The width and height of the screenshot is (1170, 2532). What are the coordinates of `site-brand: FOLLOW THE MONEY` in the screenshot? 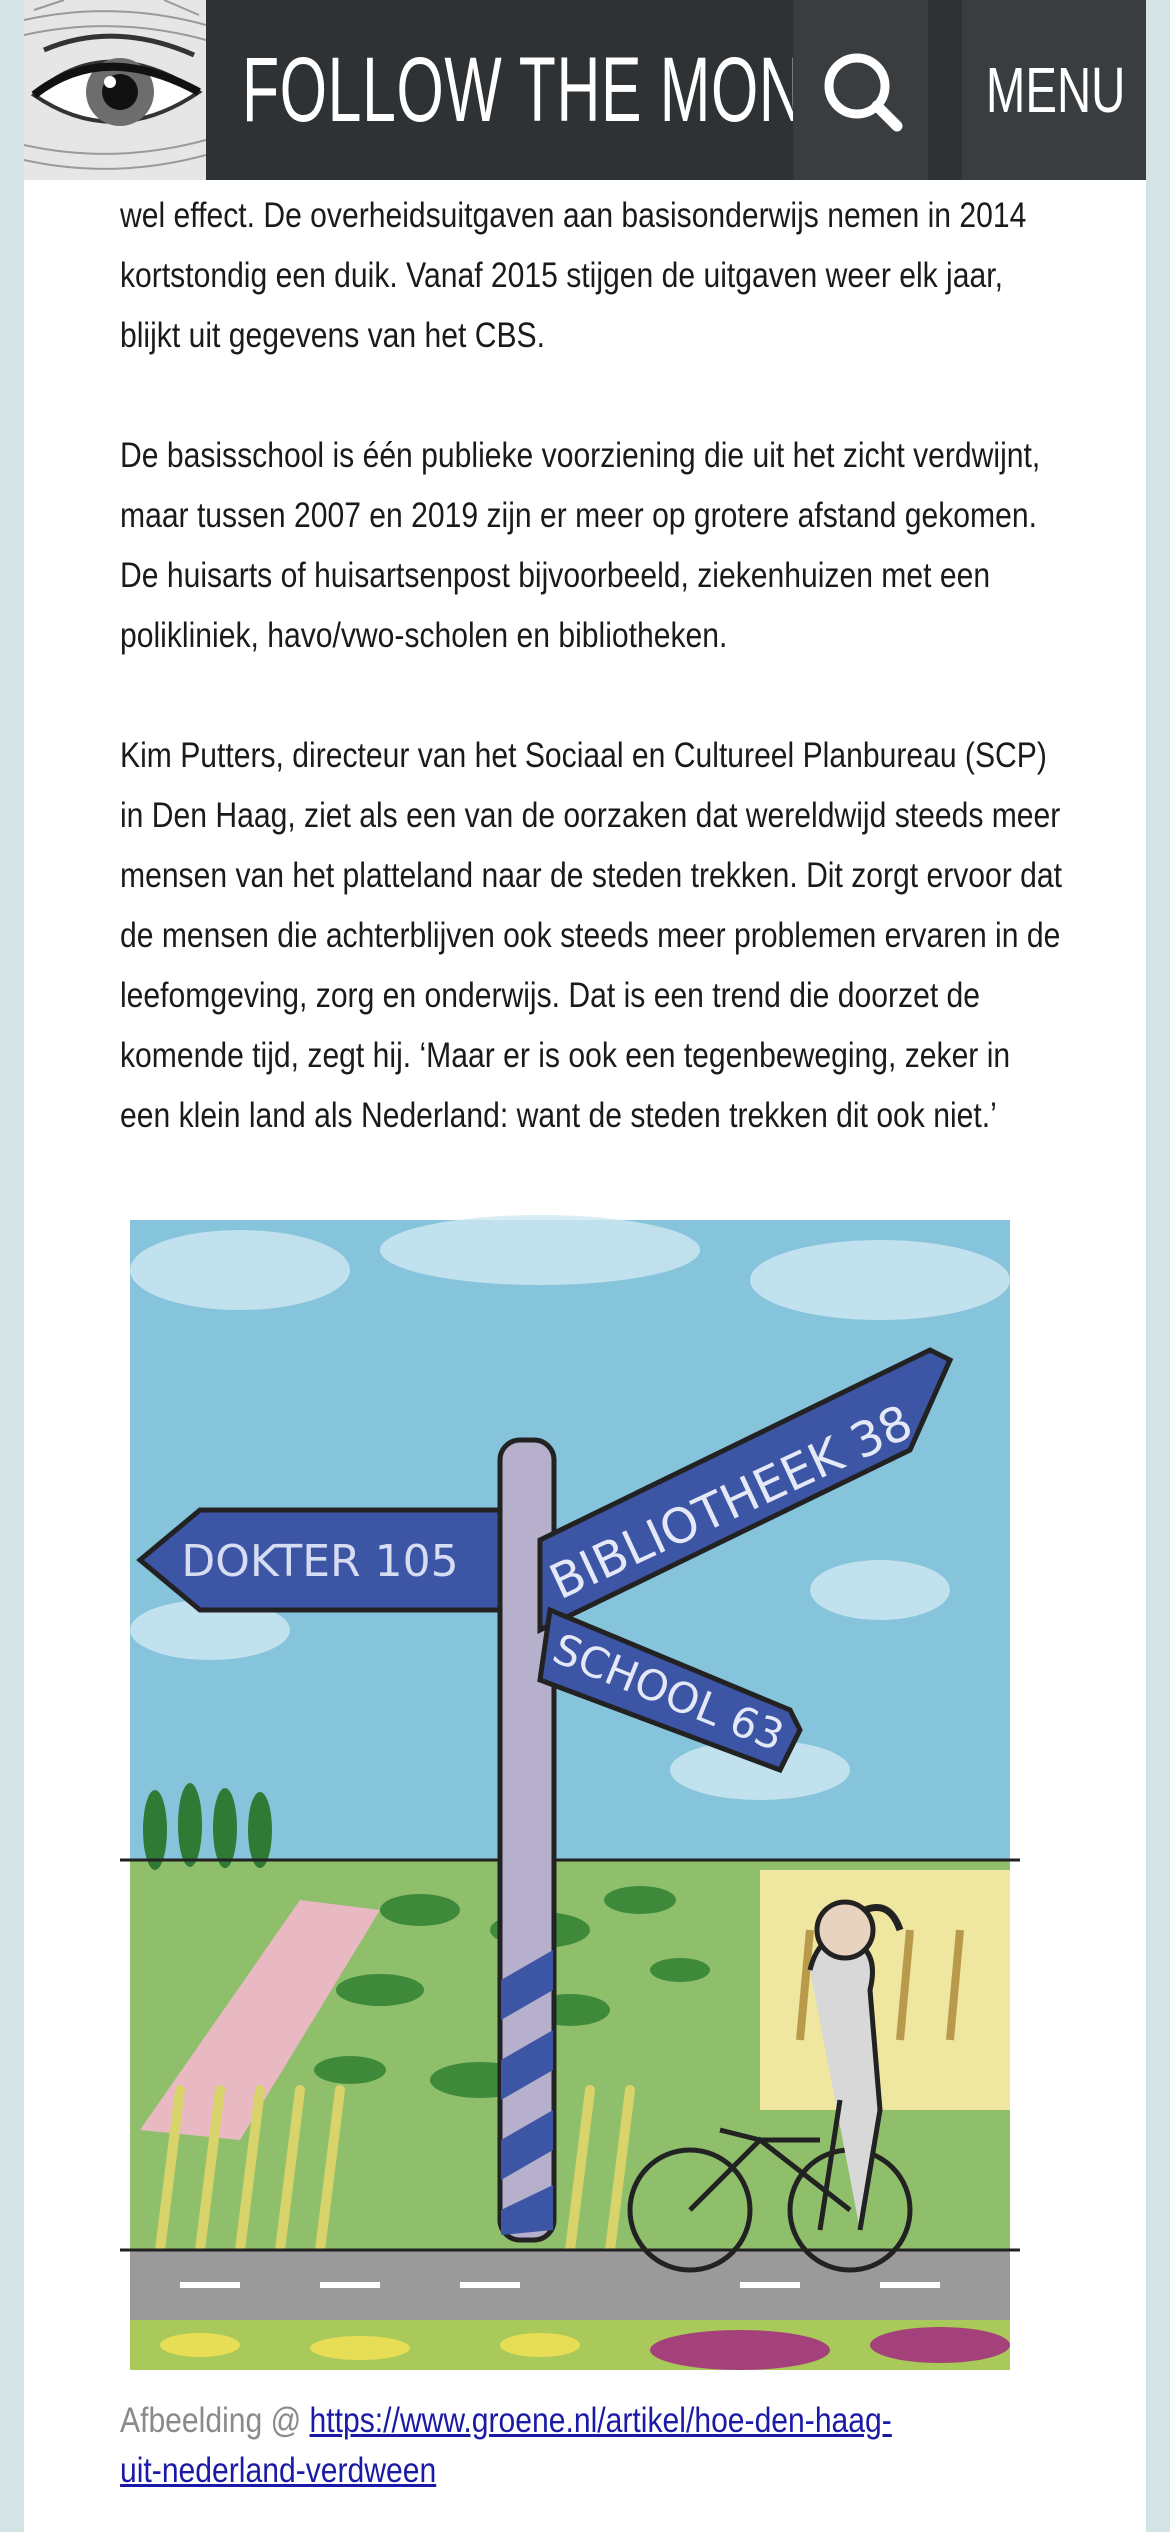 It's located at (564, 90).